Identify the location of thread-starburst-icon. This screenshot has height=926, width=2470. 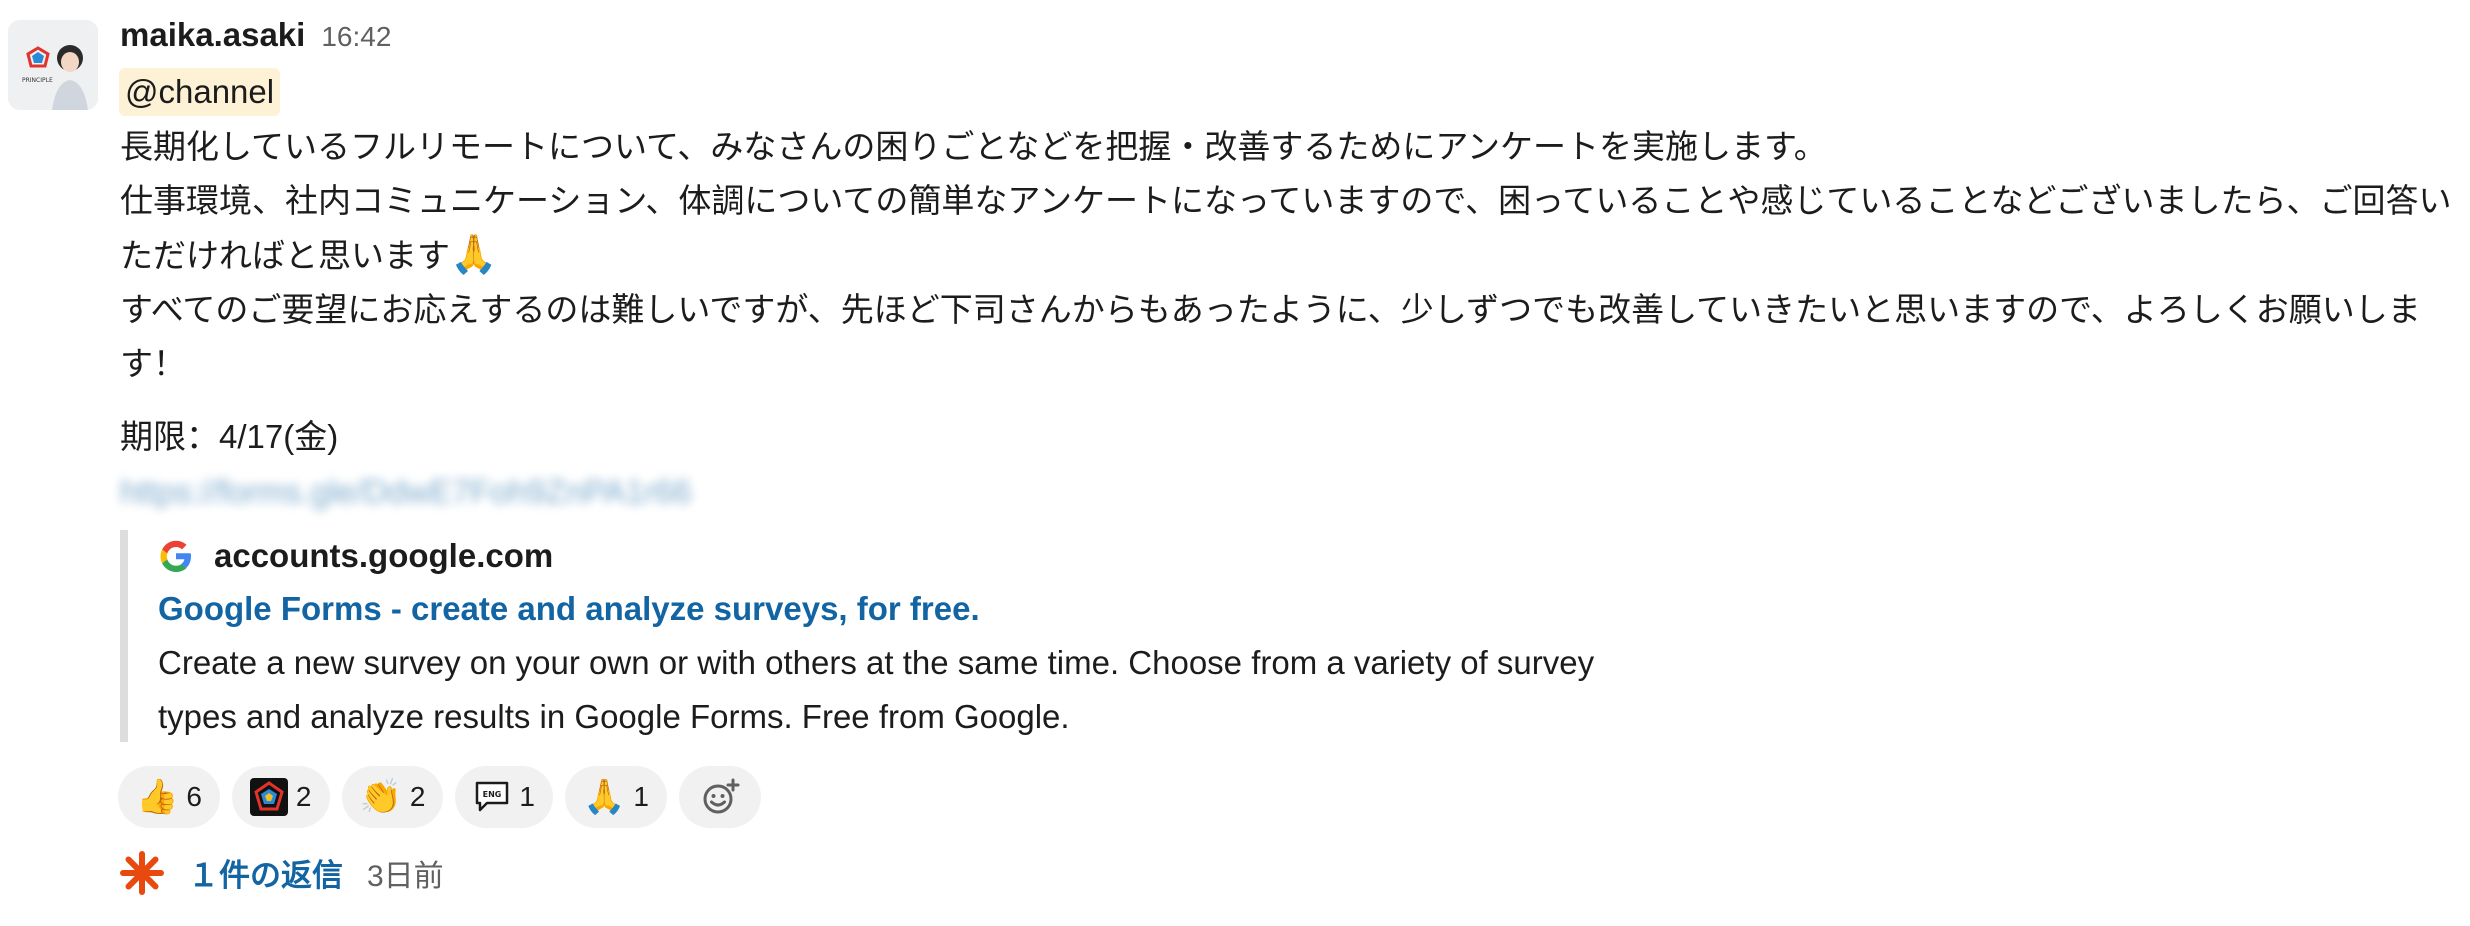
(142, 872).